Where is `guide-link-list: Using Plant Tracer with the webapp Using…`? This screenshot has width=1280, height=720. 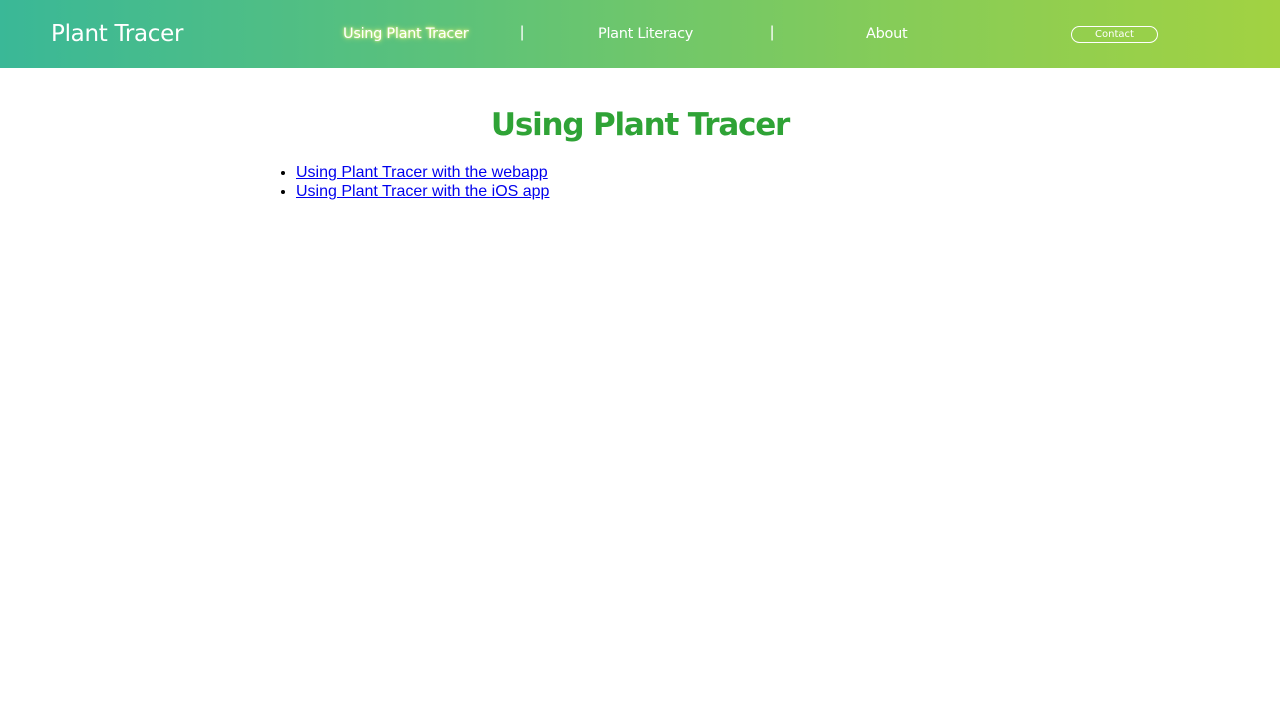 guide-link-list: Using Plant Tracer with the webapp Using… is located at coordinates (402, 182).